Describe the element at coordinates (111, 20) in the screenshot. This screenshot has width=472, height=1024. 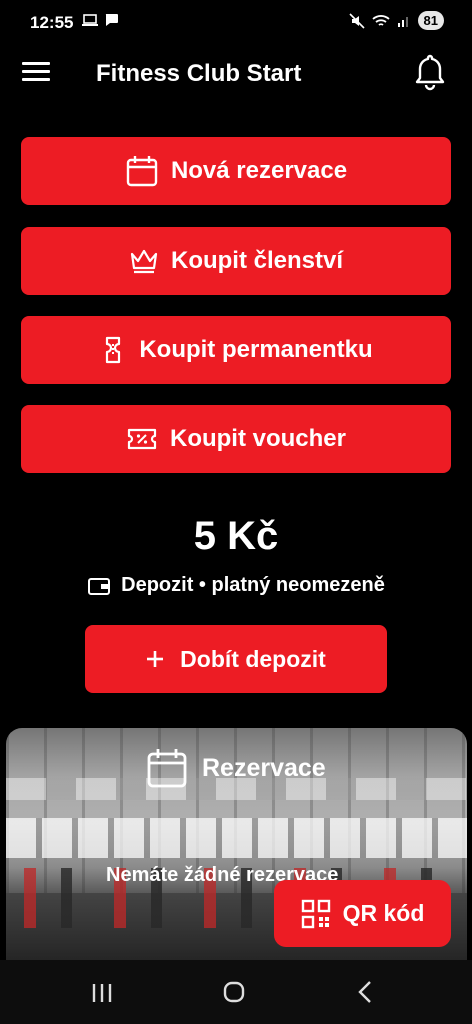
I see `chat-icon` at that location.